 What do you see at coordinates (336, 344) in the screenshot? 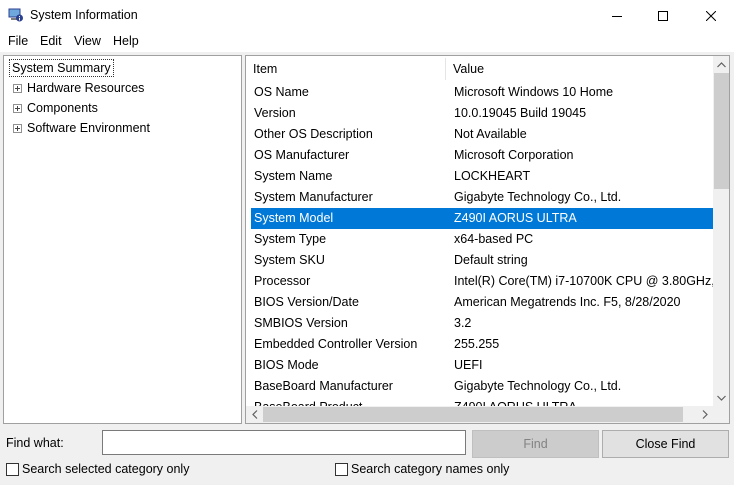
I see `item-cell: Embedded Controller Version` at bounding box center [336, 344].